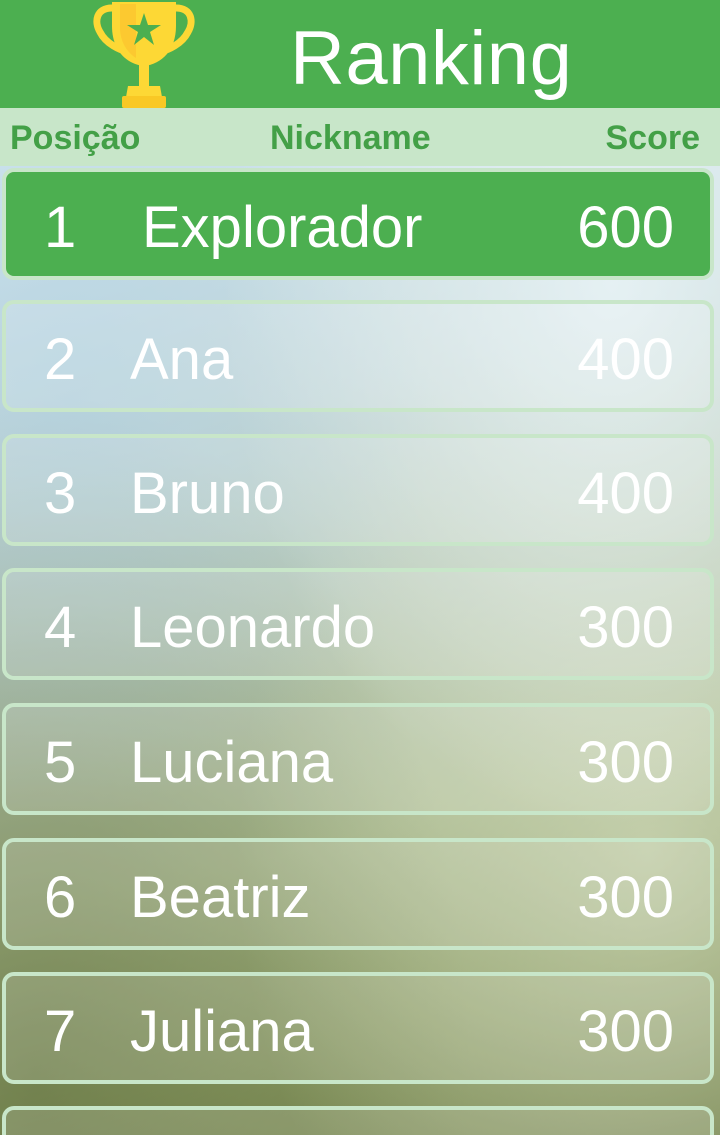 The image size is (720, 1135). Describe the element at coordinates (60, 227) in the screenshot. I see `row-position: 1` at that location.